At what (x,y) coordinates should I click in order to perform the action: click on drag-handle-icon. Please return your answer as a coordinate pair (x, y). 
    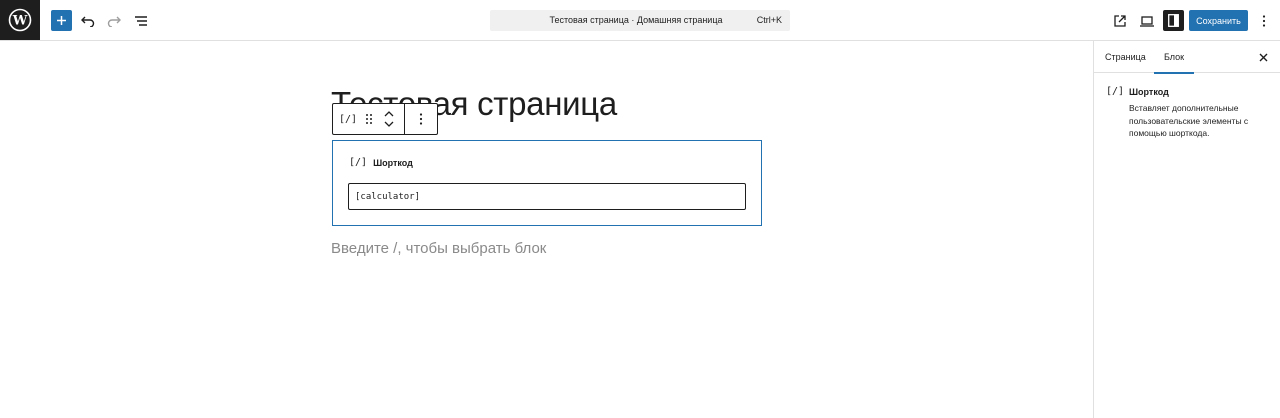
    Looking at the image, I should click on (369, 119).